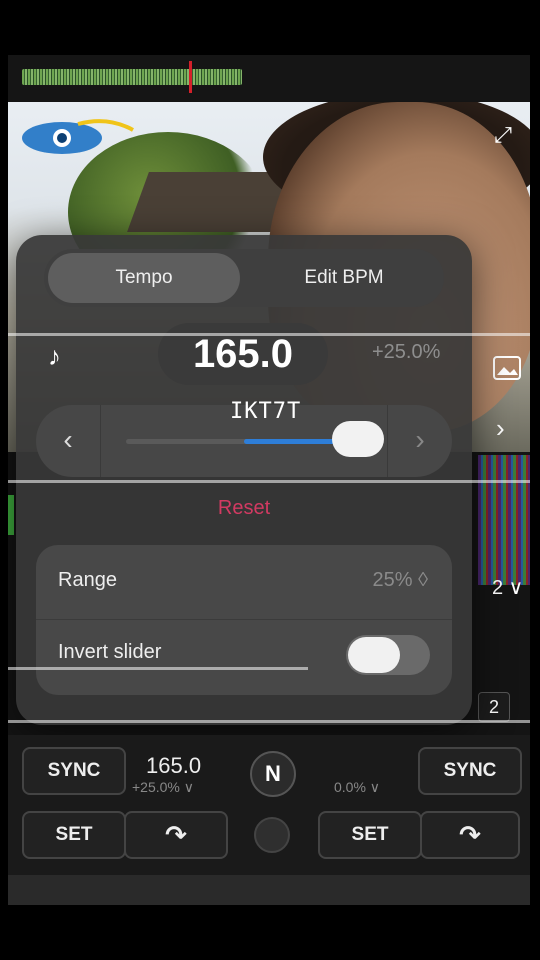 This screenshot has width=540, height=960. What do you see at coordinates (244, 508) in the screenshot?
I see `reset-button: Reset` at bounding box center [244, 508].